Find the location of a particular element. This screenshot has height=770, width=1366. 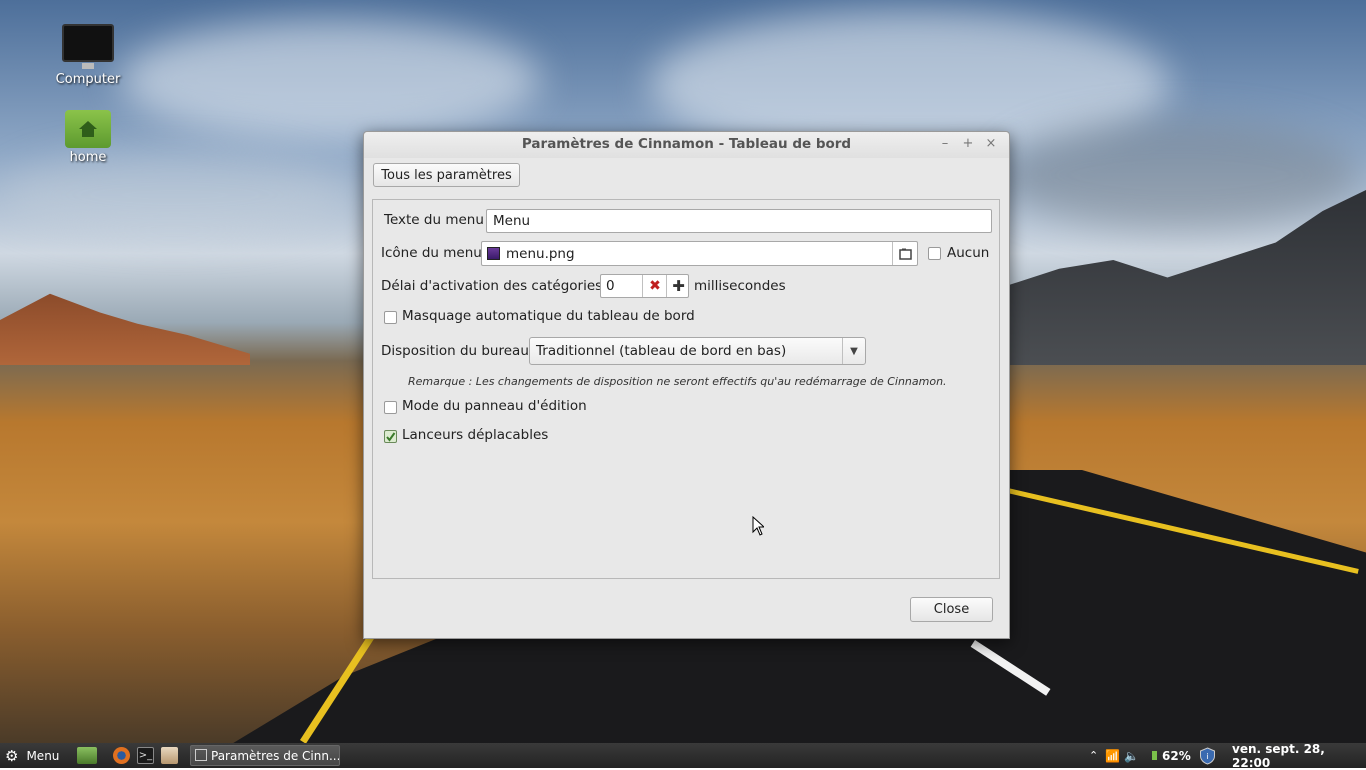

mouse-cursor-icon is located at coordinates (758, 526).